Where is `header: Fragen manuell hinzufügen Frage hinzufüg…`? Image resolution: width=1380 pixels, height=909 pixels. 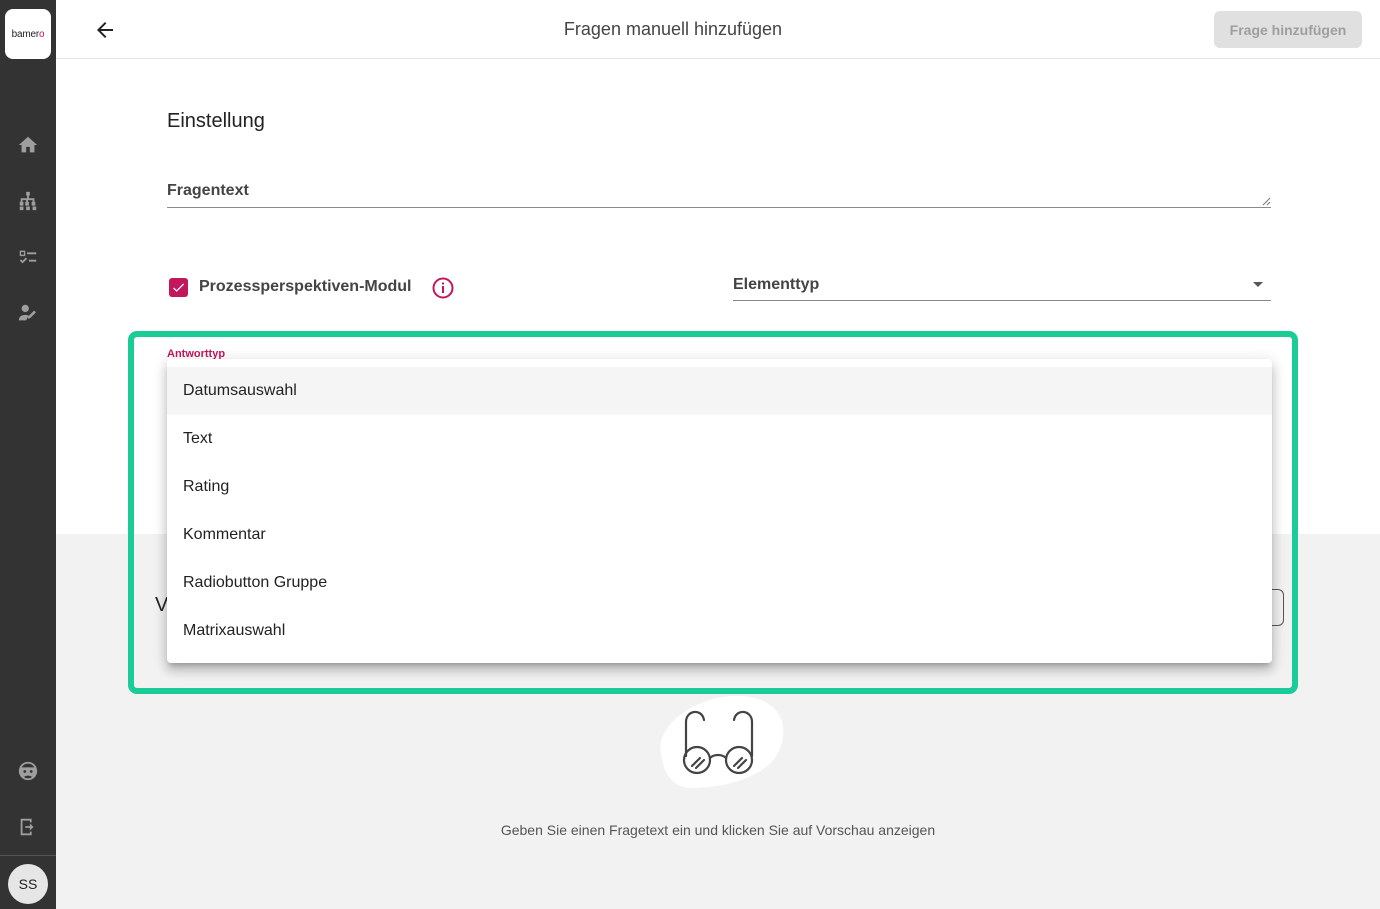 header: Fragen manuell hinzufügen Frage hinzufüg… is located at coordinates (718, 29).